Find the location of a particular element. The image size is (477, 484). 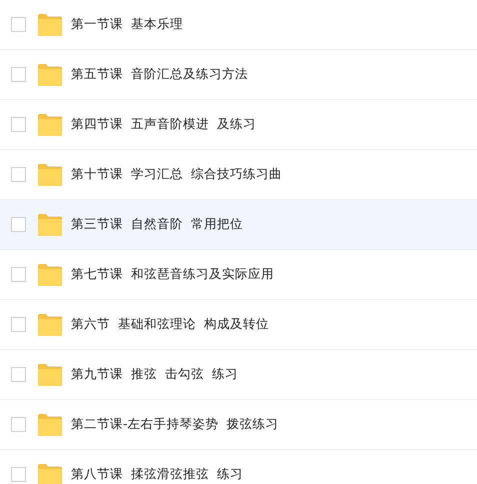

folder-name: 第十节课 学习汇总 综合技巧练习曲 is located at coordinates (176, 174).